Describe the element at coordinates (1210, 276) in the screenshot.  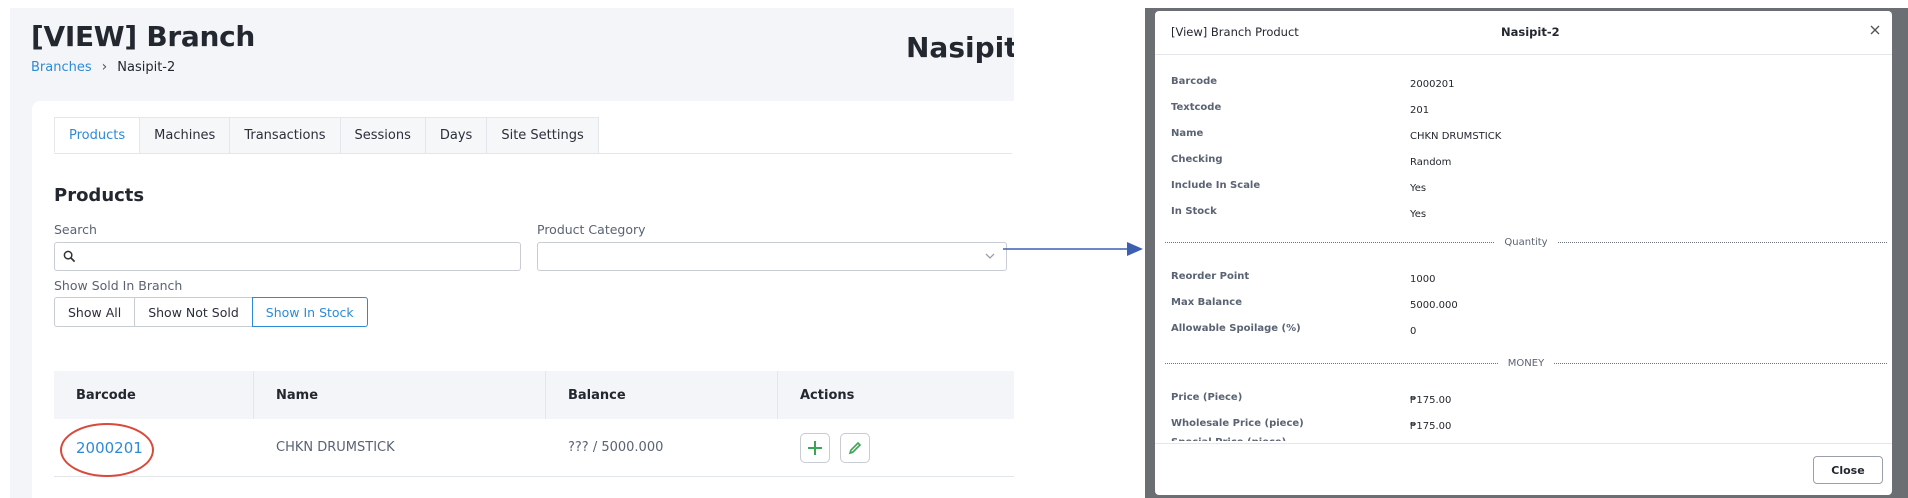
I see `field-key: Reorder Point` at that location.